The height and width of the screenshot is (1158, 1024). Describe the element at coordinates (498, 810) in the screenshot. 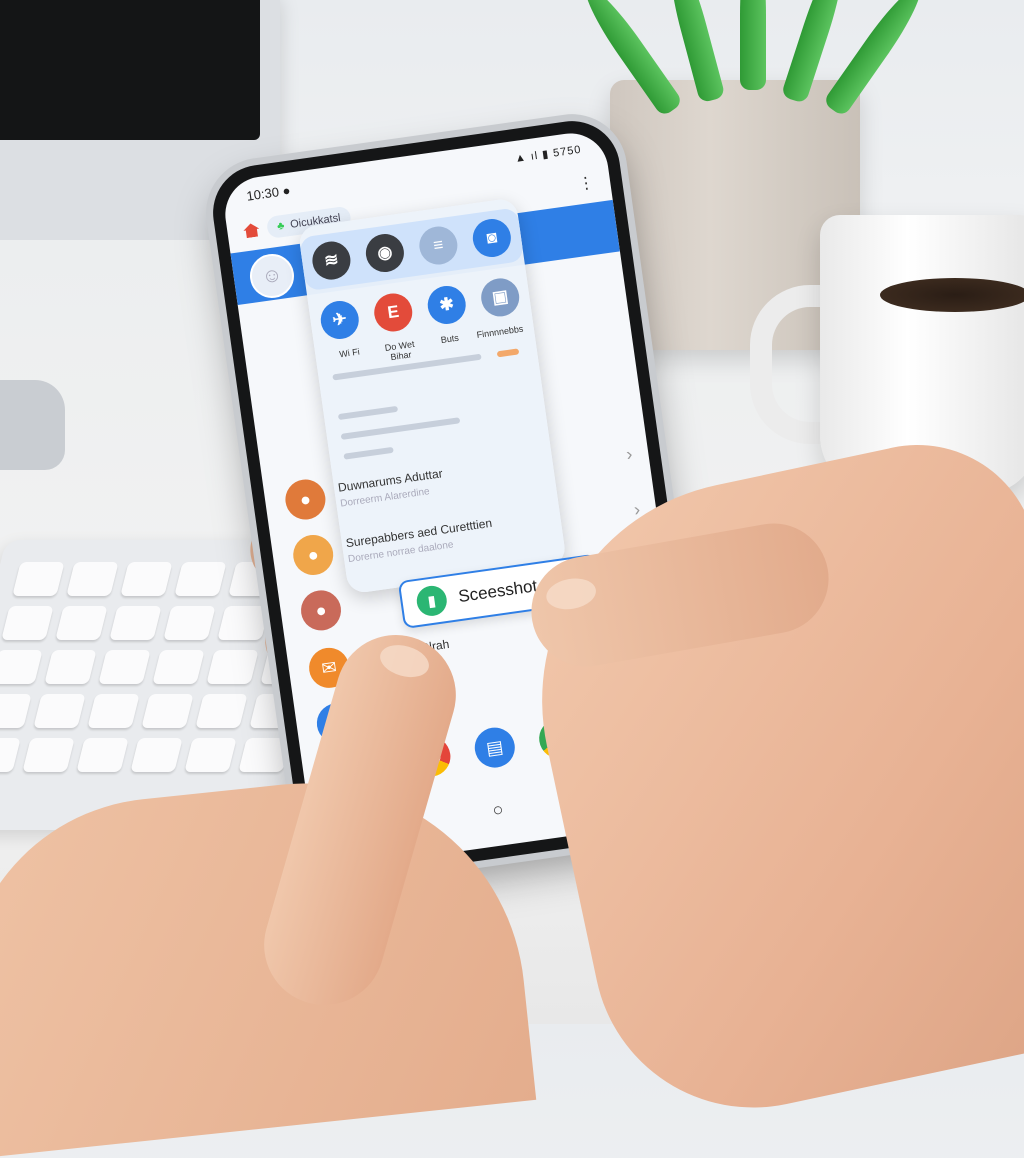

I see `home-button-icon: ○` at that location.